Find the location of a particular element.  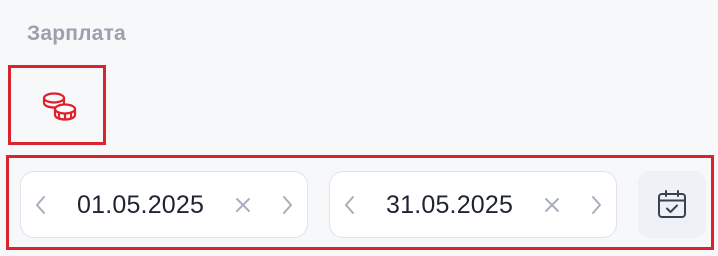

date-to-field: 31.05.2025 is located at coordinates (473, 204).